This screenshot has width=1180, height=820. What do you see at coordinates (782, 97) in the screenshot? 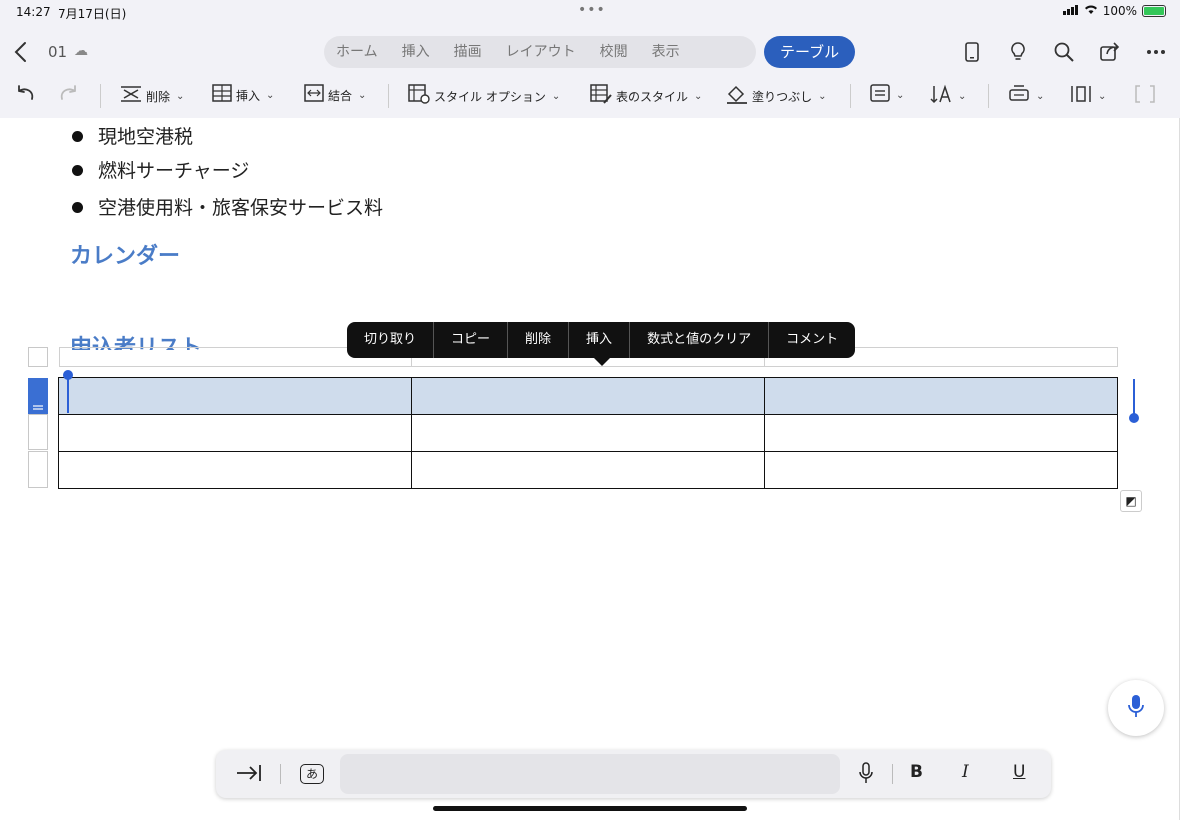
I see `fill-label: 塗りつぶし` at bounding box center [782, 97].